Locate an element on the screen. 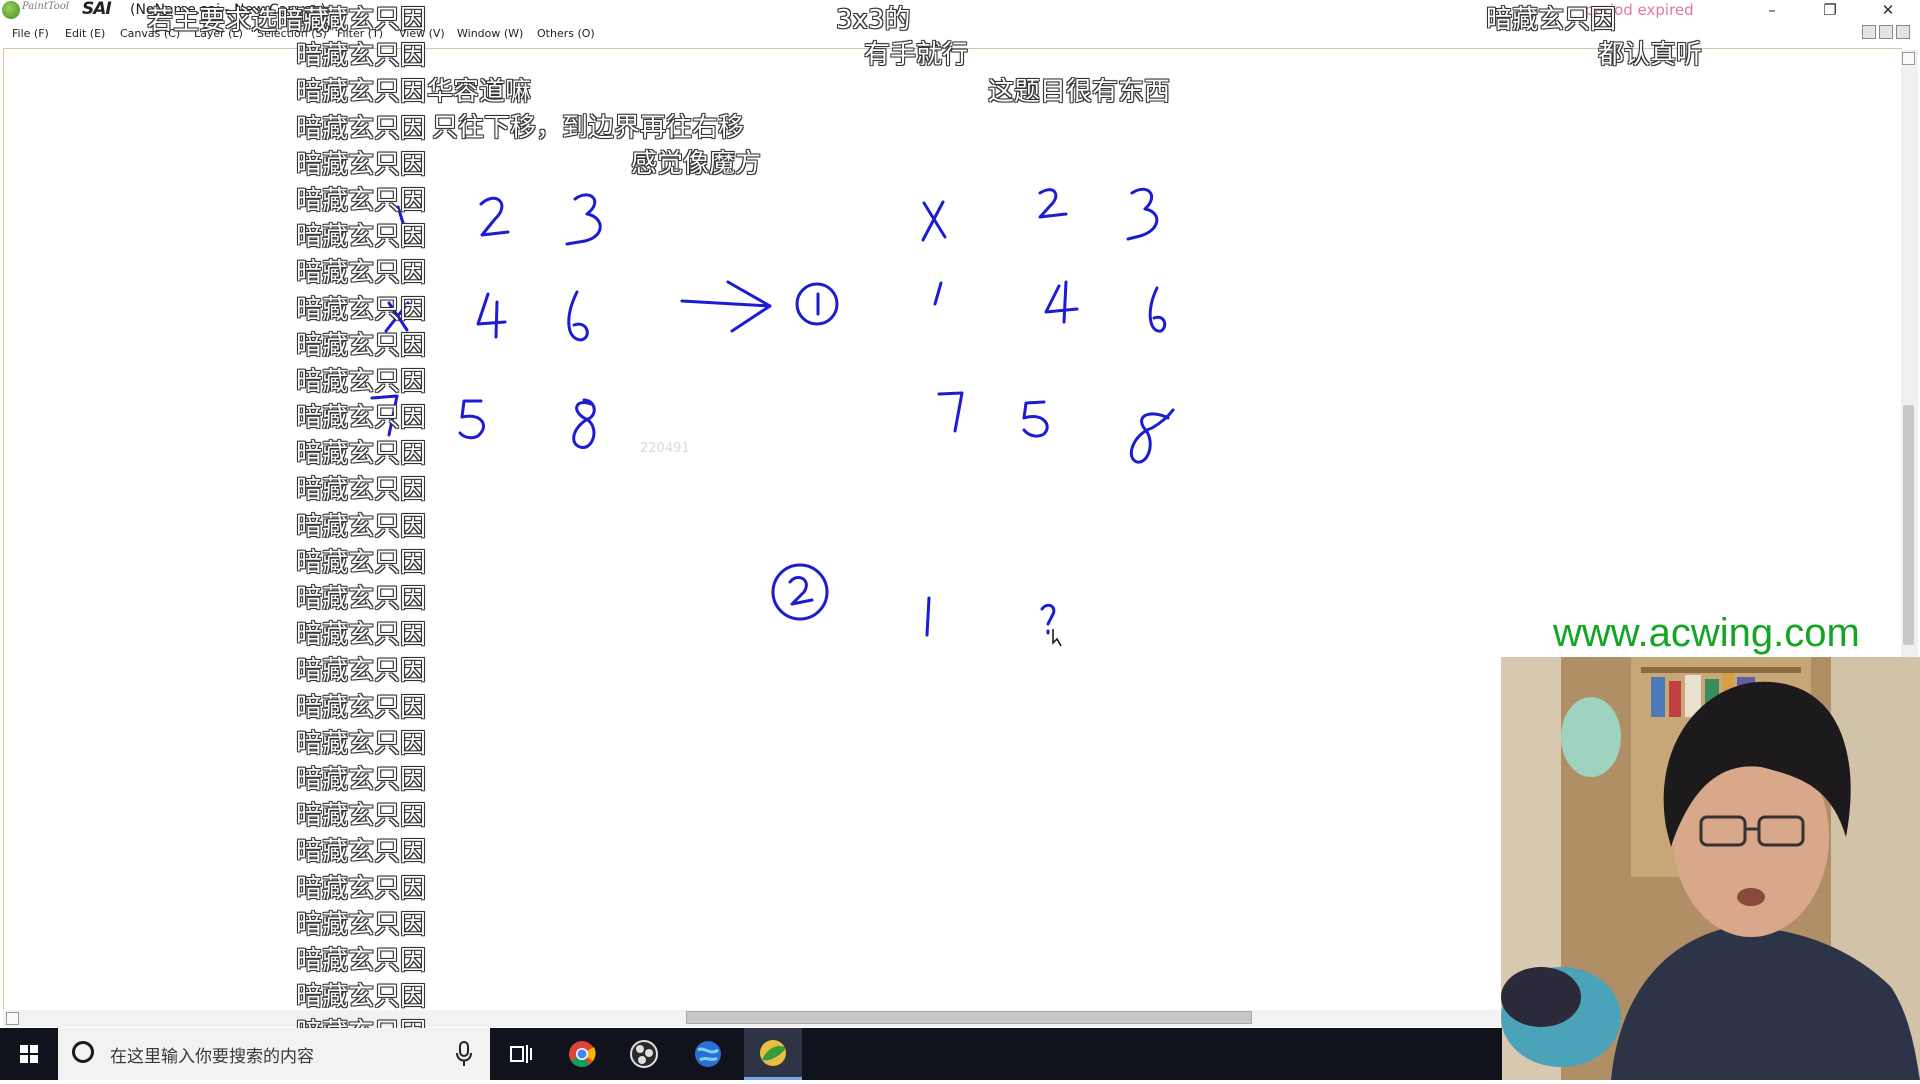 This screenshot has width=1920, height=1084. danmaku-line: 有手就行 is located at coordinates (916, 55).